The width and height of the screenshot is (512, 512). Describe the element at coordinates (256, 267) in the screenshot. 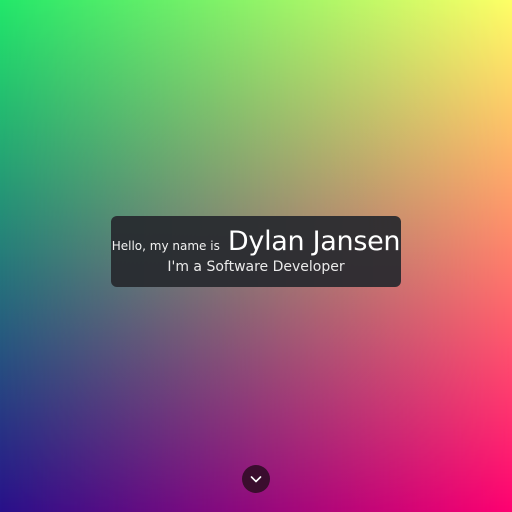

I see `role-subtitle: I'm a Software Developer` at that location.